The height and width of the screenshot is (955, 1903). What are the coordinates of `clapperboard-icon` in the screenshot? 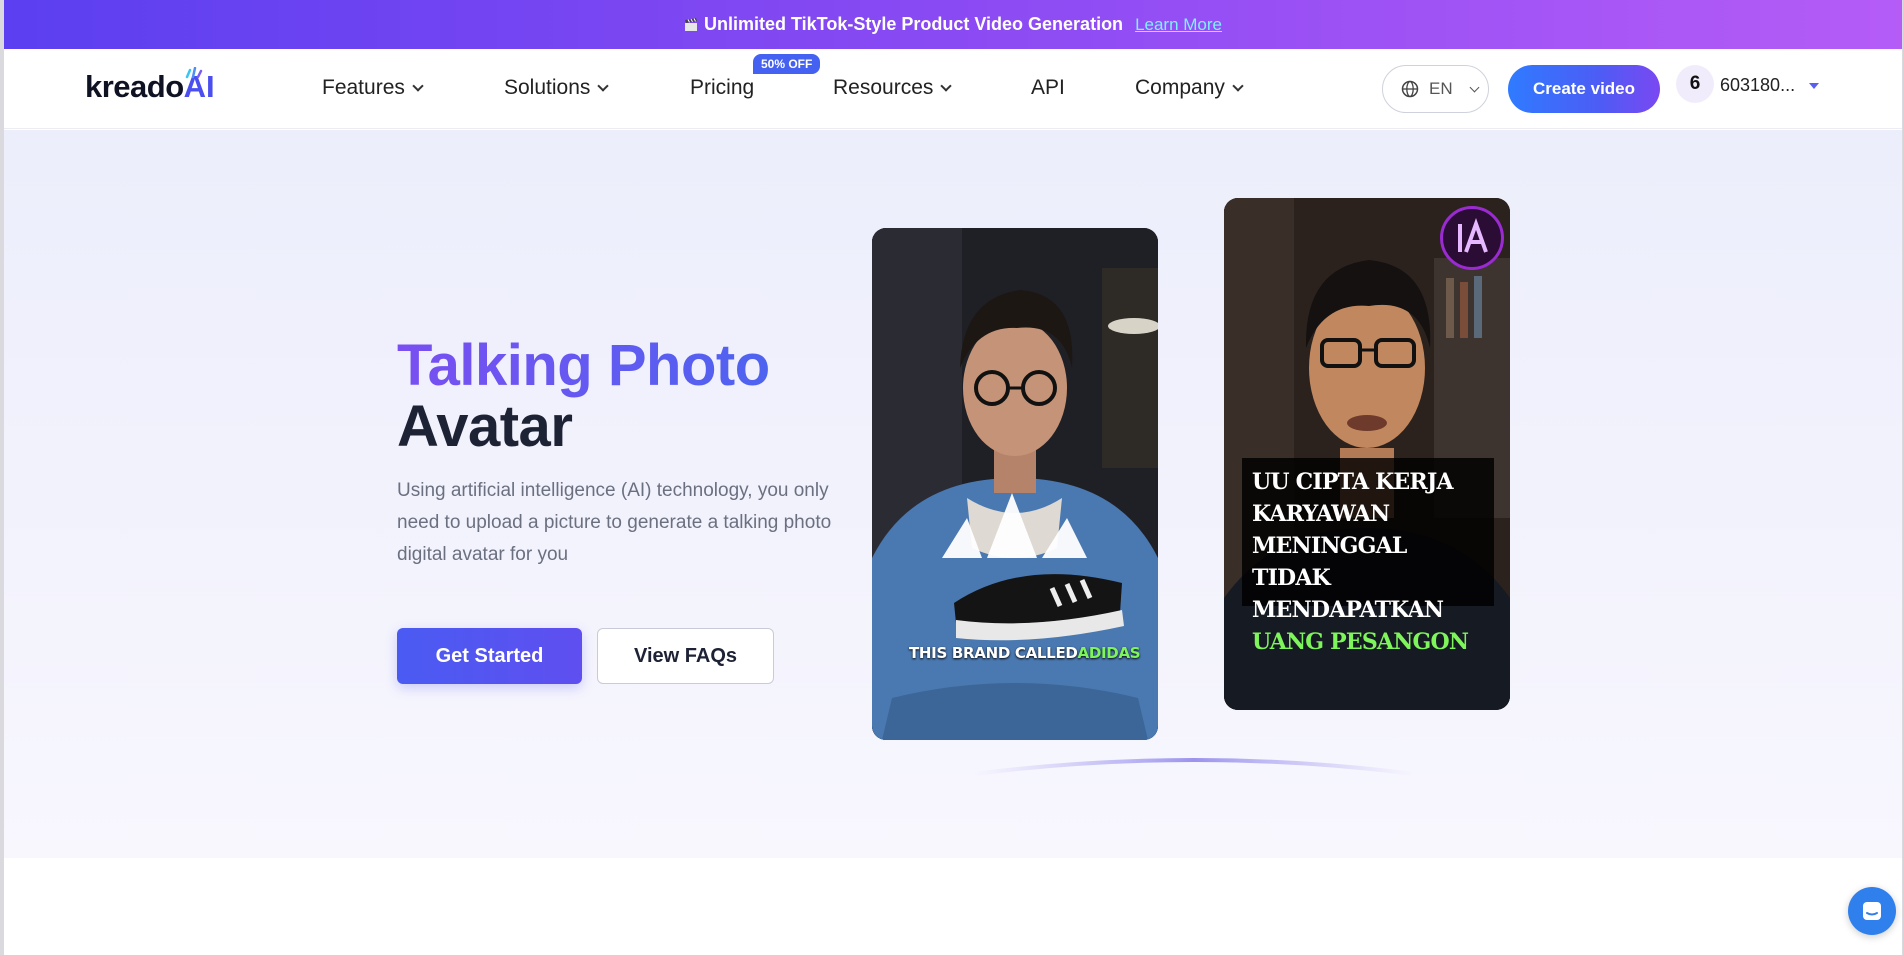 It's located at (691, 24).